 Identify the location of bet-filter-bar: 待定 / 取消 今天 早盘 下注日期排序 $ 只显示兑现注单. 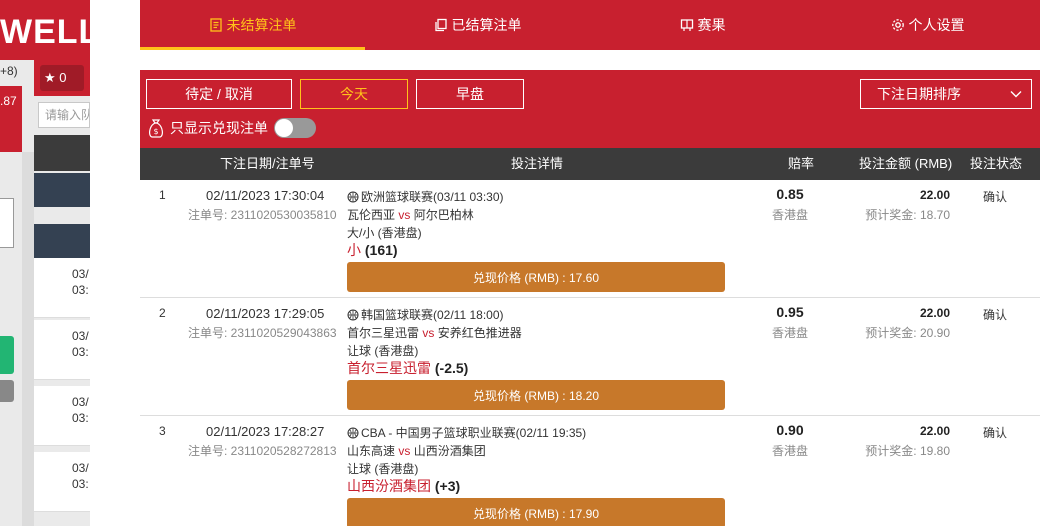
(590, 109).